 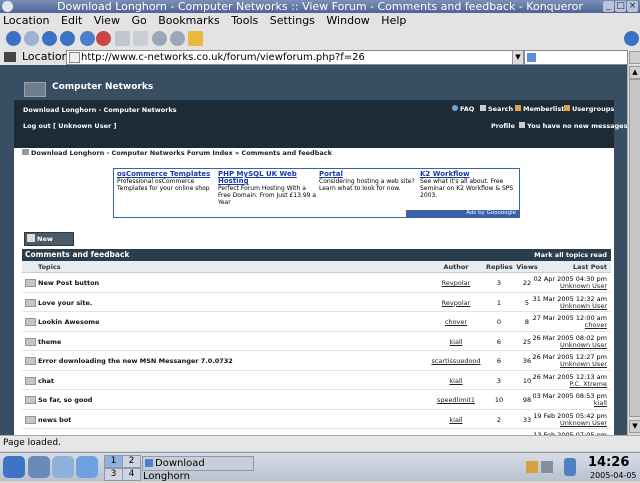 I want to click on forward-icon, so click(x=31, y=38).